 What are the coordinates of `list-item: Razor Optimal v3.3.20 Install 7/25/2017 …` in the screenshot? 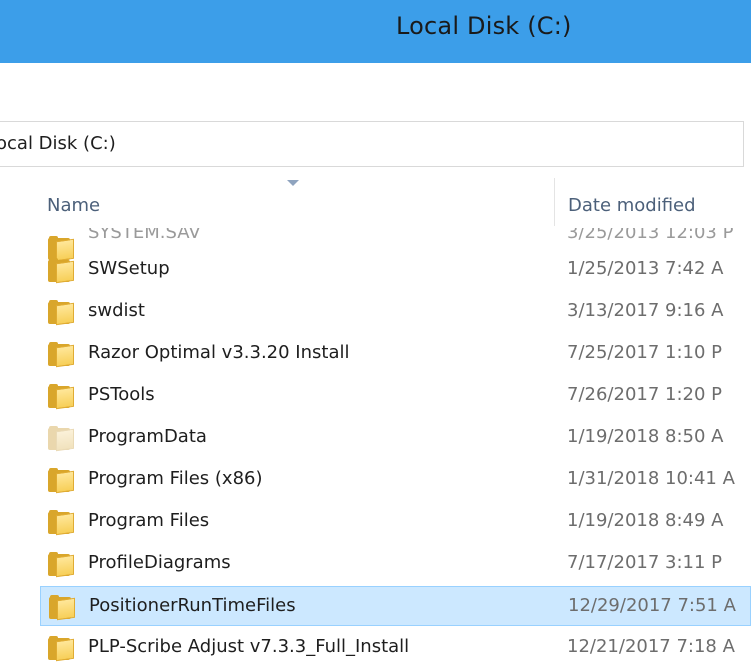 It's located at (395, 354).